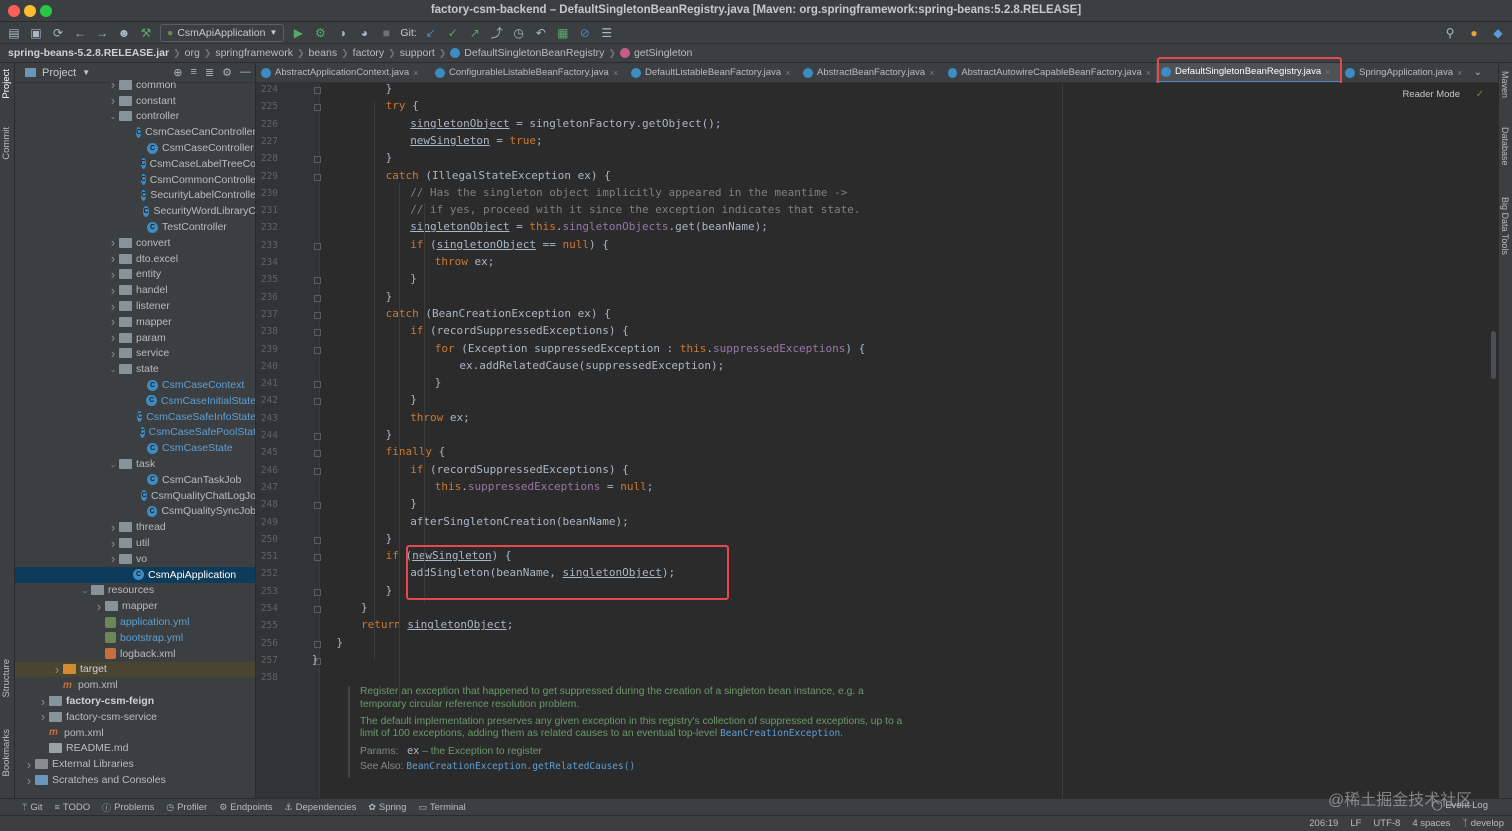 This screenshot has width=1512, height=831. I want to click on tool-tab-structure: Structure, so click(6, 678).